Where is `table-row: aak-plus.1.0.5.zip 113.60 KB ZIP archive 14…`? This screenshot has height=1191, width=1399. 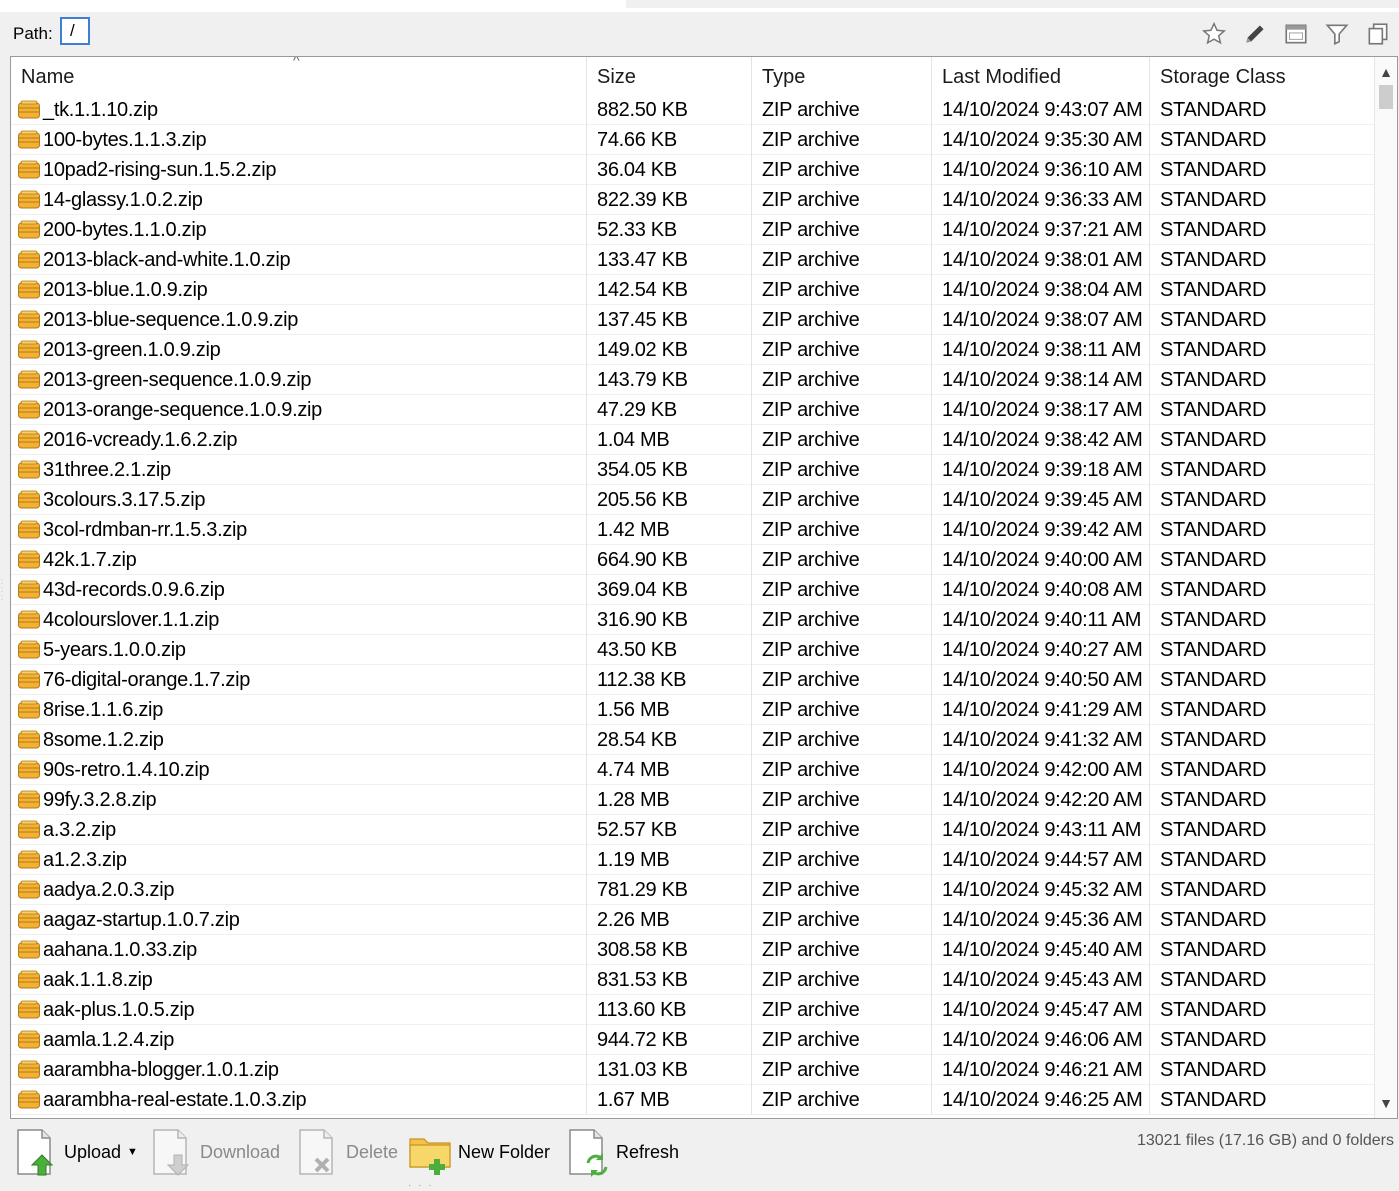
table-row: aak-plus.1.0.5.zip 113.60 KB ZIP archive 14… is located at coordinates (693, 1010).